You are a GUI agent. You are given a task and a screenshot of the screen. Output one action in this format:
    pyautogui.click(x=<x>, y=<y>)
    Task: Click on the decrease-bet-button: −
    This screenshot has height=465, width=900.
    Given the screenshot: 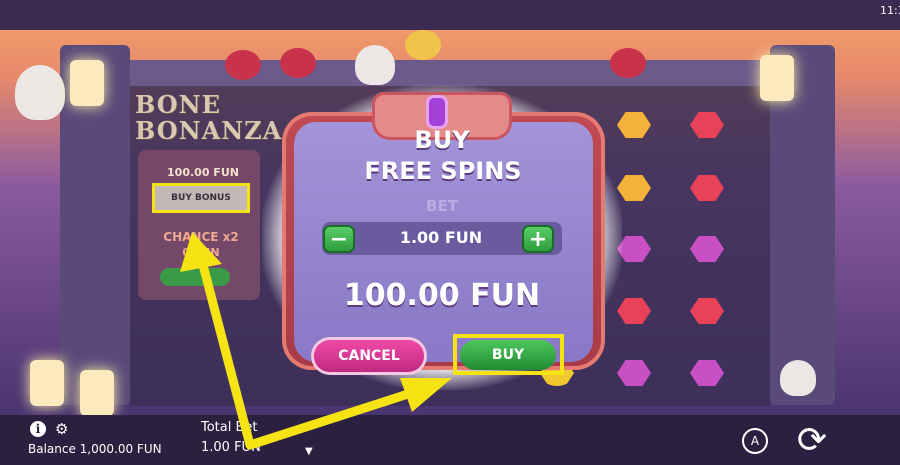 What is the action you would take?
    pyautogui.click(x=339, y=239)
    